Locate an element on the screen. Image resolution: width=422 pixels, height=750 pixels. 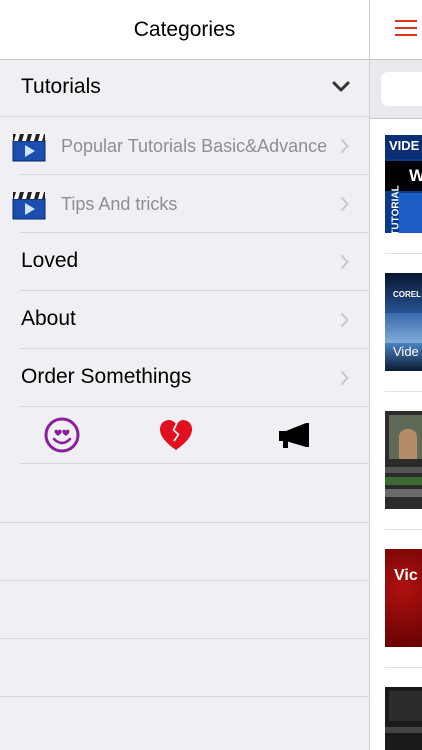
main-content-peek: VIDE W TUTORIAL COREL Vide Vic is located at coordinates (395, 375).